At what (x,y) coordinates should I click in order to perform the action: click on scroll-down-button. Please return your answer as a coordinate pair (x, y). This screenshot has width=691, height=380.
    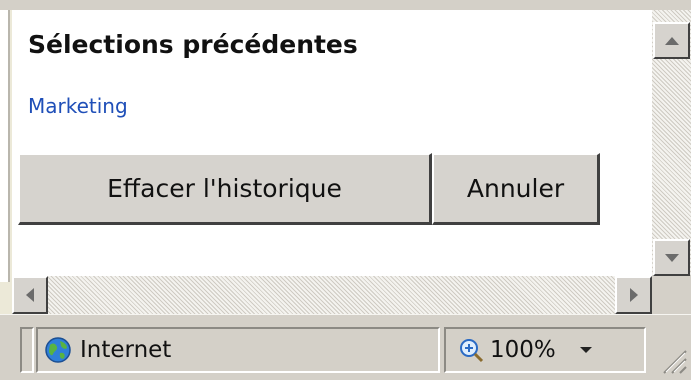
    Looking at the image, I should click on (671, 257).